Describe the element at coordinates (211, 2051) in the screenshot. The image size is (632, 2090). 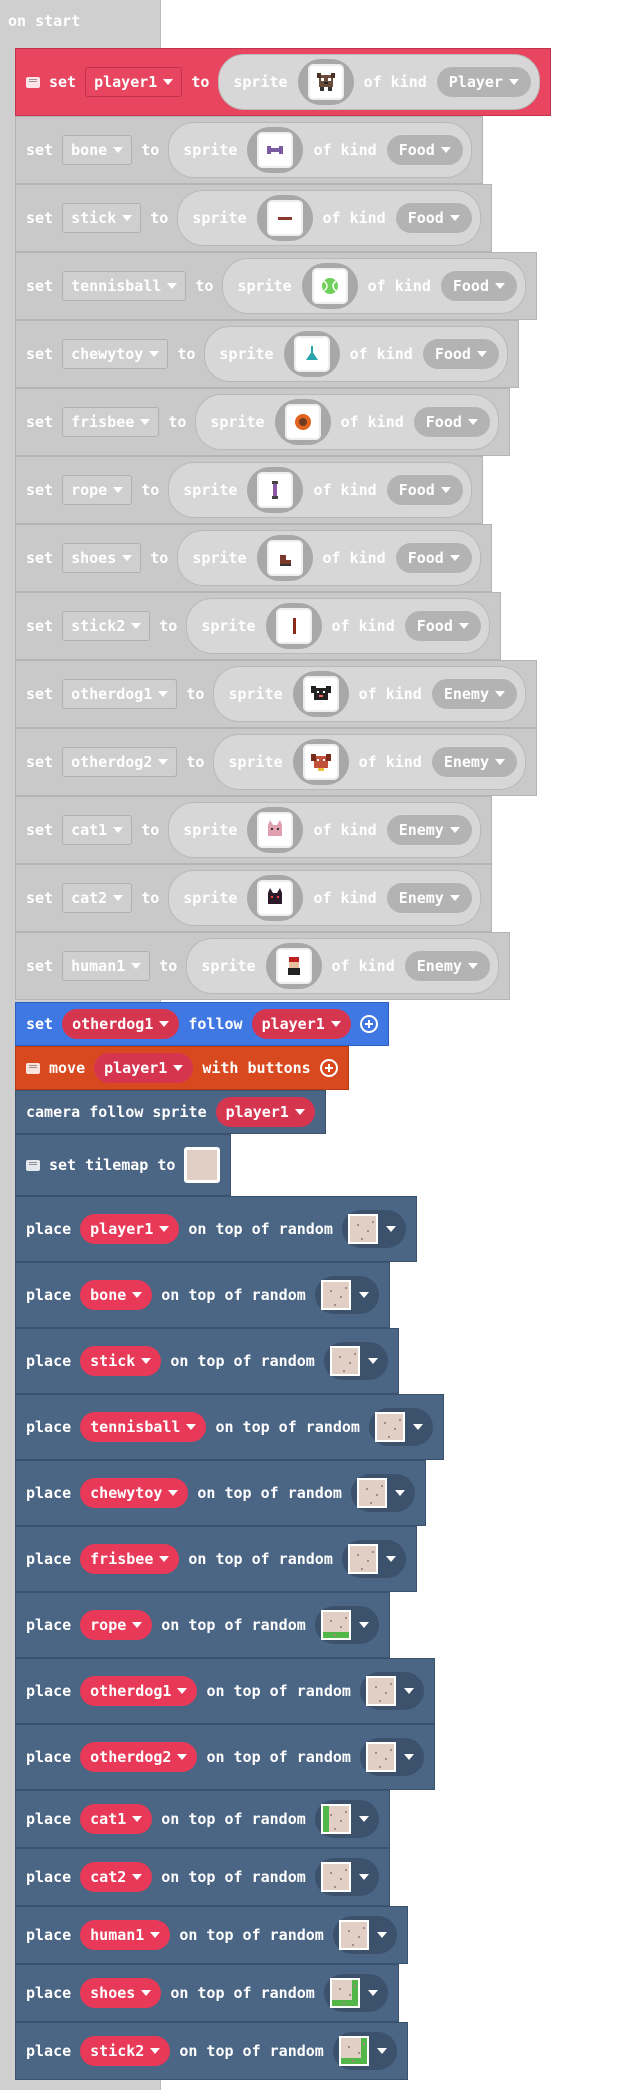
I see `place-block-stick2: place stick2 on top of random` at that location.